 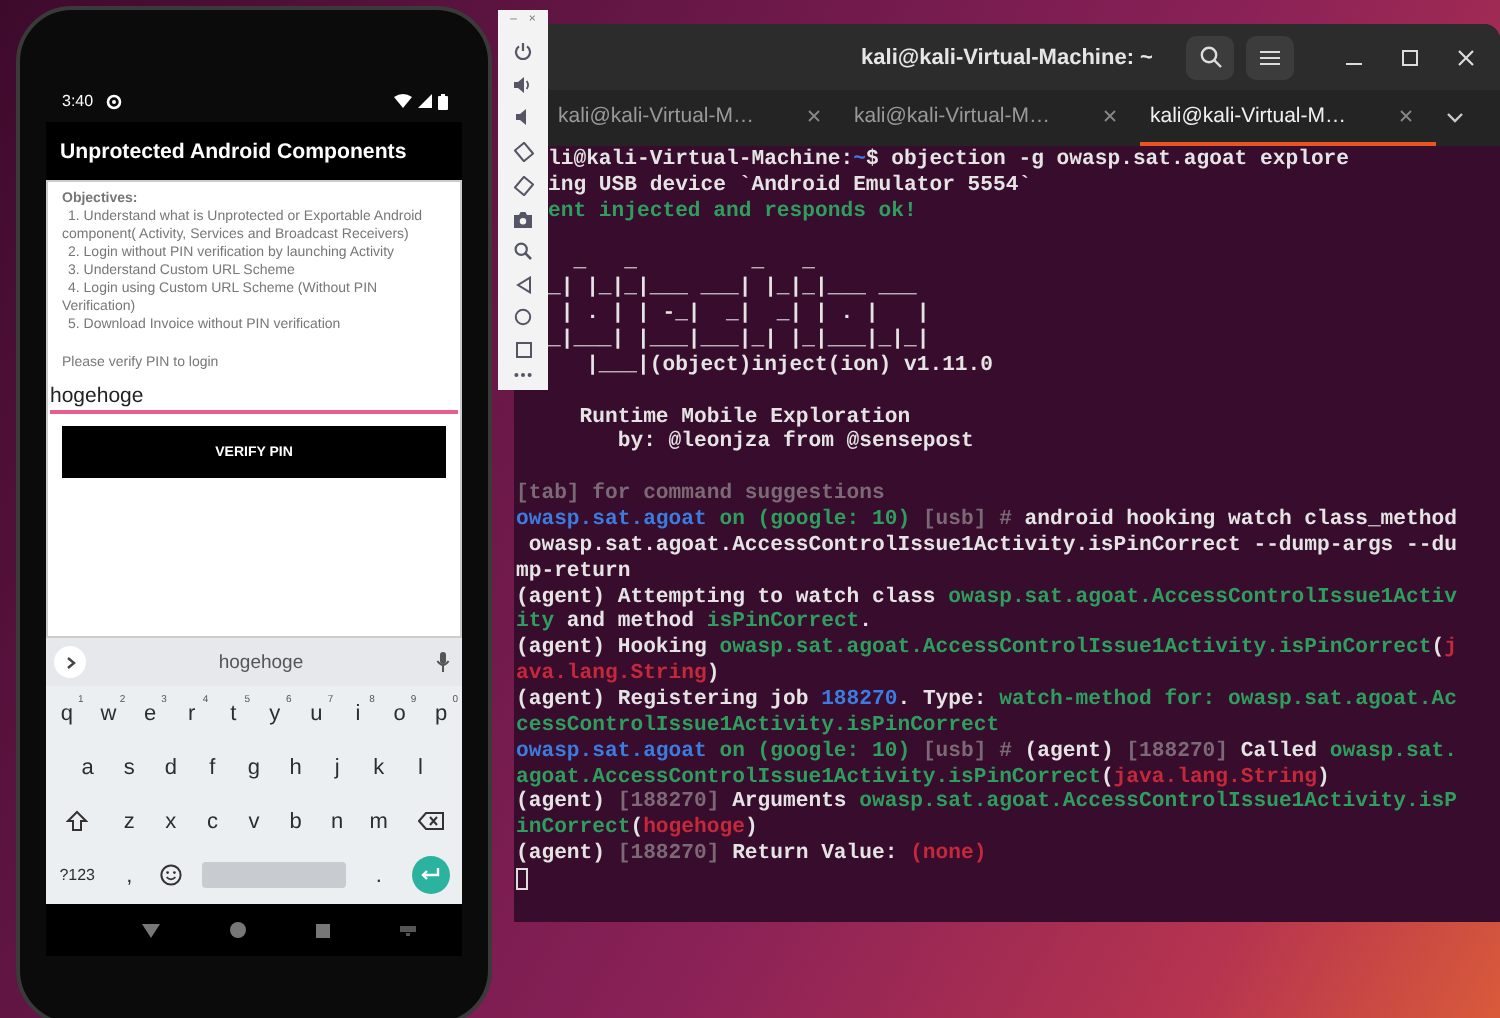 What do you see at coordinates (732, 212) in the screenshot?
I see `terminal-line: ent injected and responds ok!` at bounding box center [732, 212].